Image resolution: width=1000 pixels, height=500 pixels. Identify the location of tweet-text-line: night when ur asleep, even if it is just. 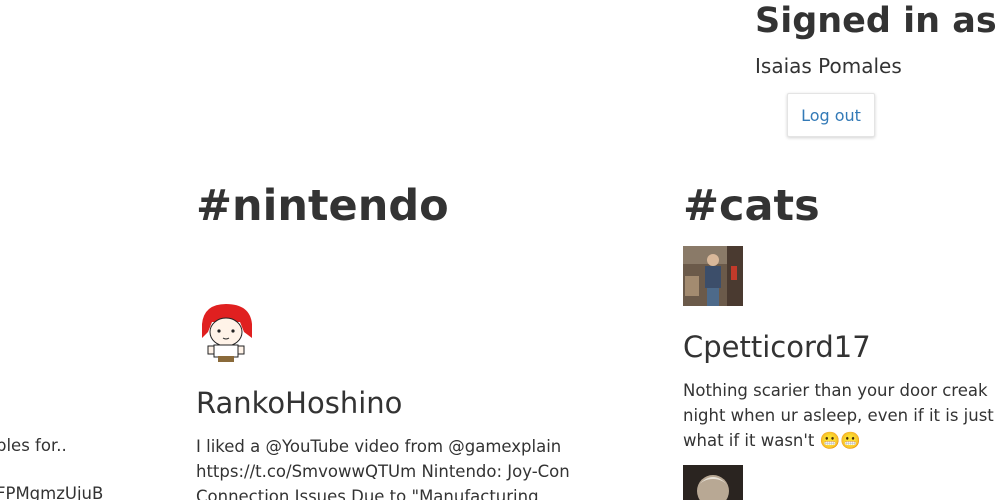
(838, 415).